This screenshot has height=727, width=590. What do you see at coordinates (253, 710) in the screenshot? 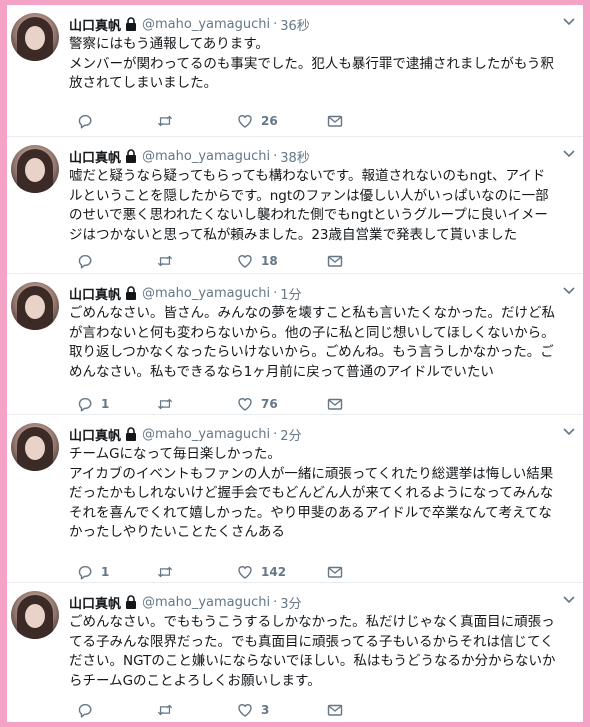
I see `like-button: 3` at bounding box center [253, 710].